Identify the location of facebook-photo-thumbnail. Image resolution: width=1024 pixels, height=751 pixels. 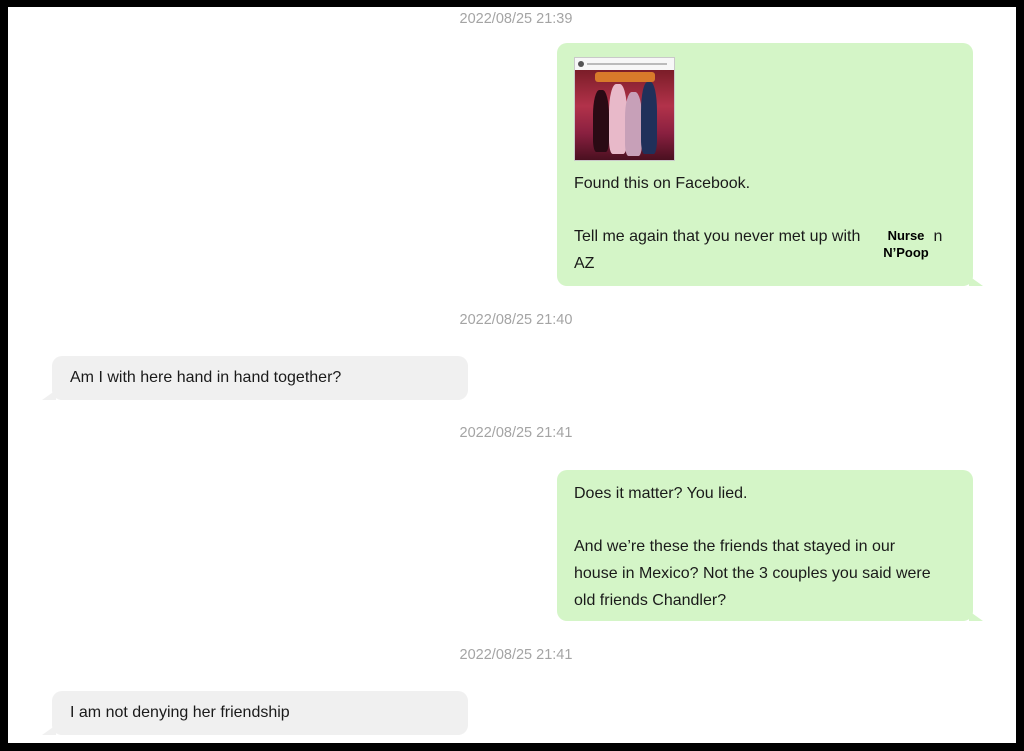
(624, 109).